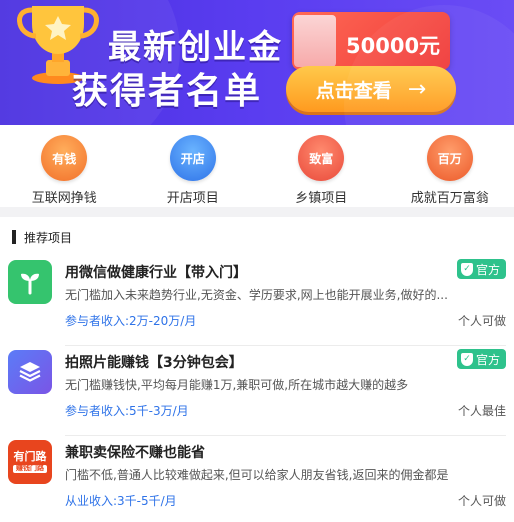  I want to click on gold-bar-icon: 百万, so click(449, 158).